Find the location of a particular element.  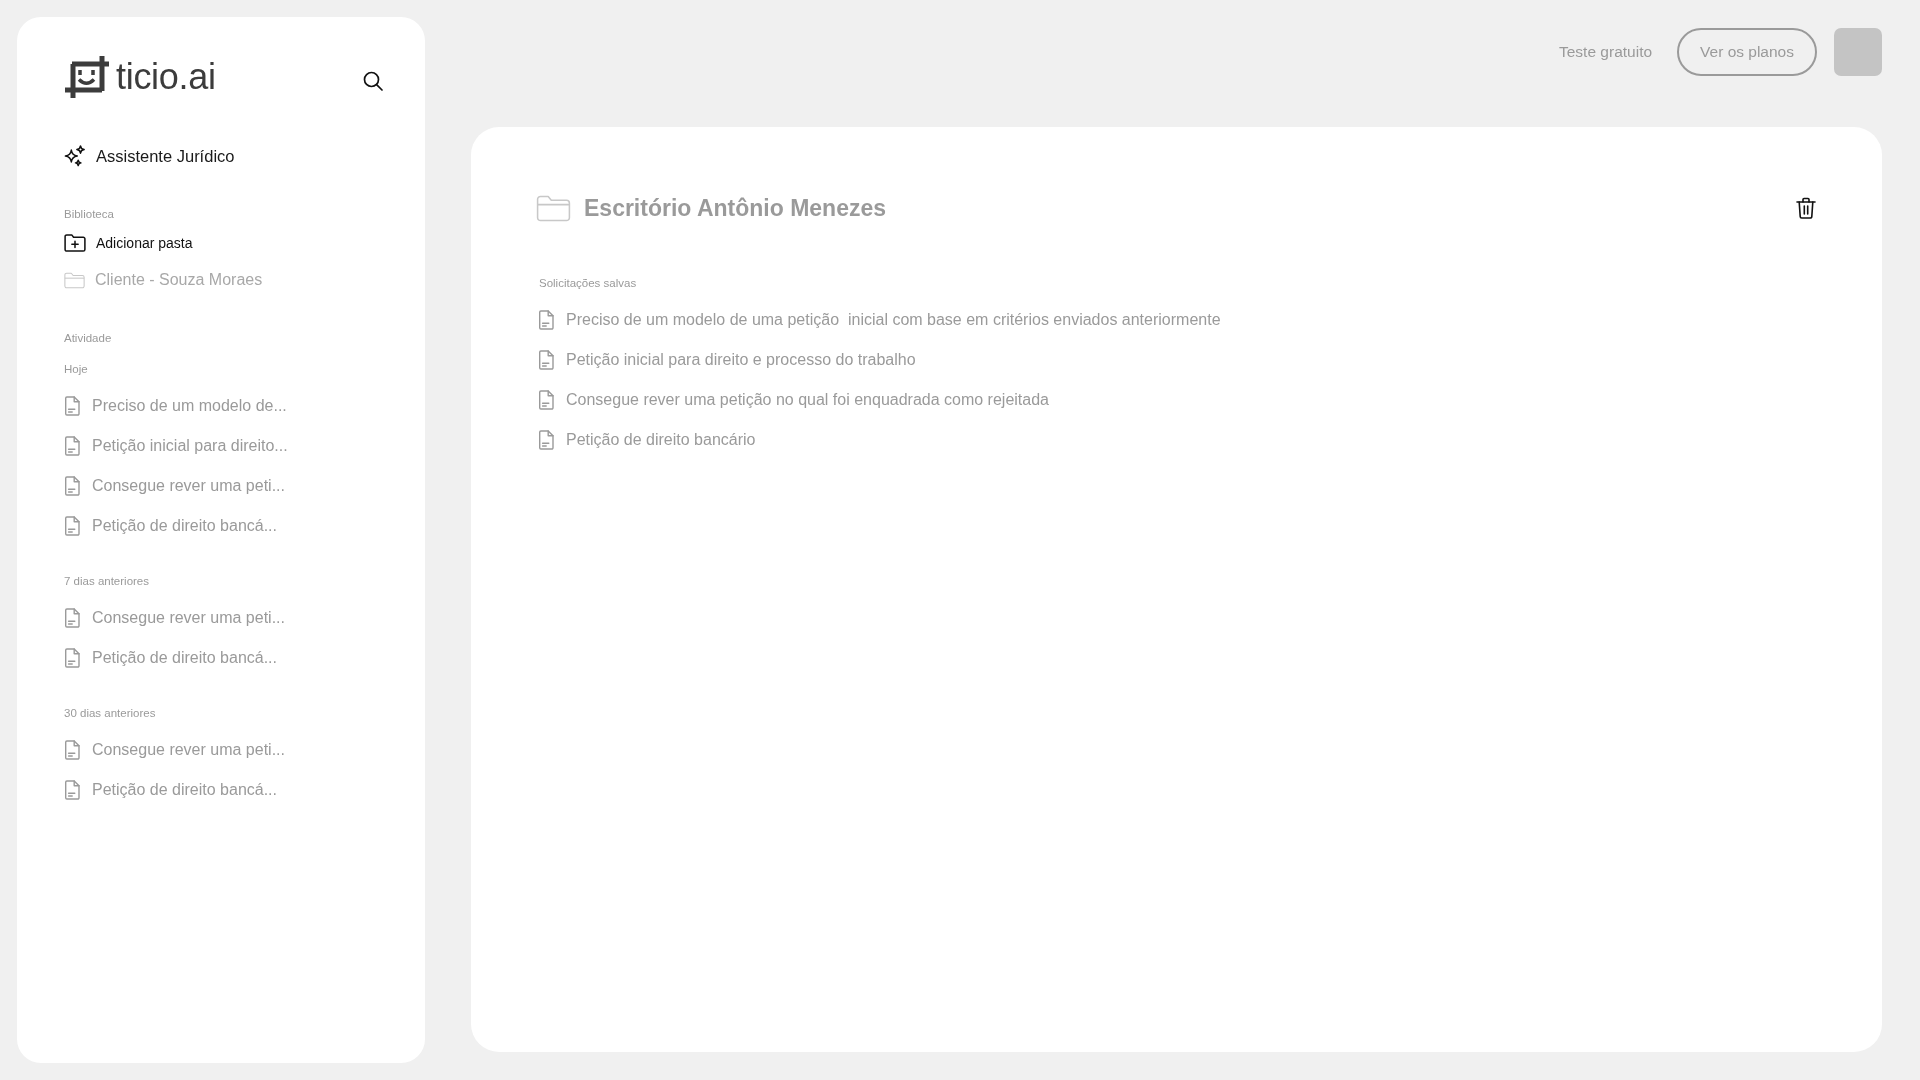

request-item: Preciso de um modelo de uma petição inicial com base em critérios enviados anteriormente is located at coordinates (879, 320).